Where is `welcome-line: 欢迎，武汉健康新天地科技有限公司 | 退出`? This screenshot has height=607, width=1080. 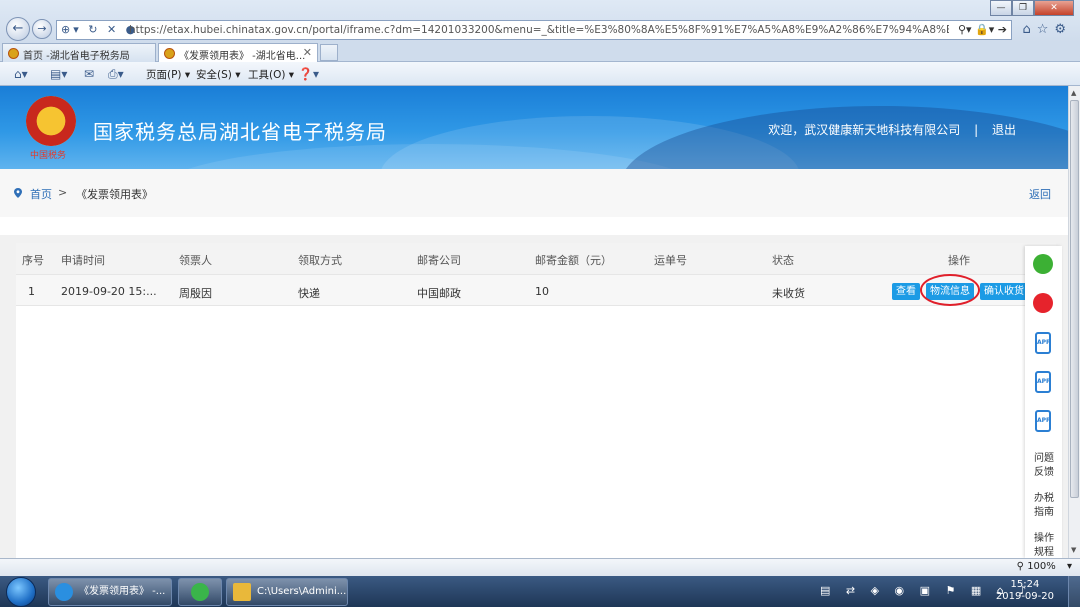
welcome-line: 欢迎，武汉健康新天地科技有限公司 | 退出 is located at coordinates (892, 129).